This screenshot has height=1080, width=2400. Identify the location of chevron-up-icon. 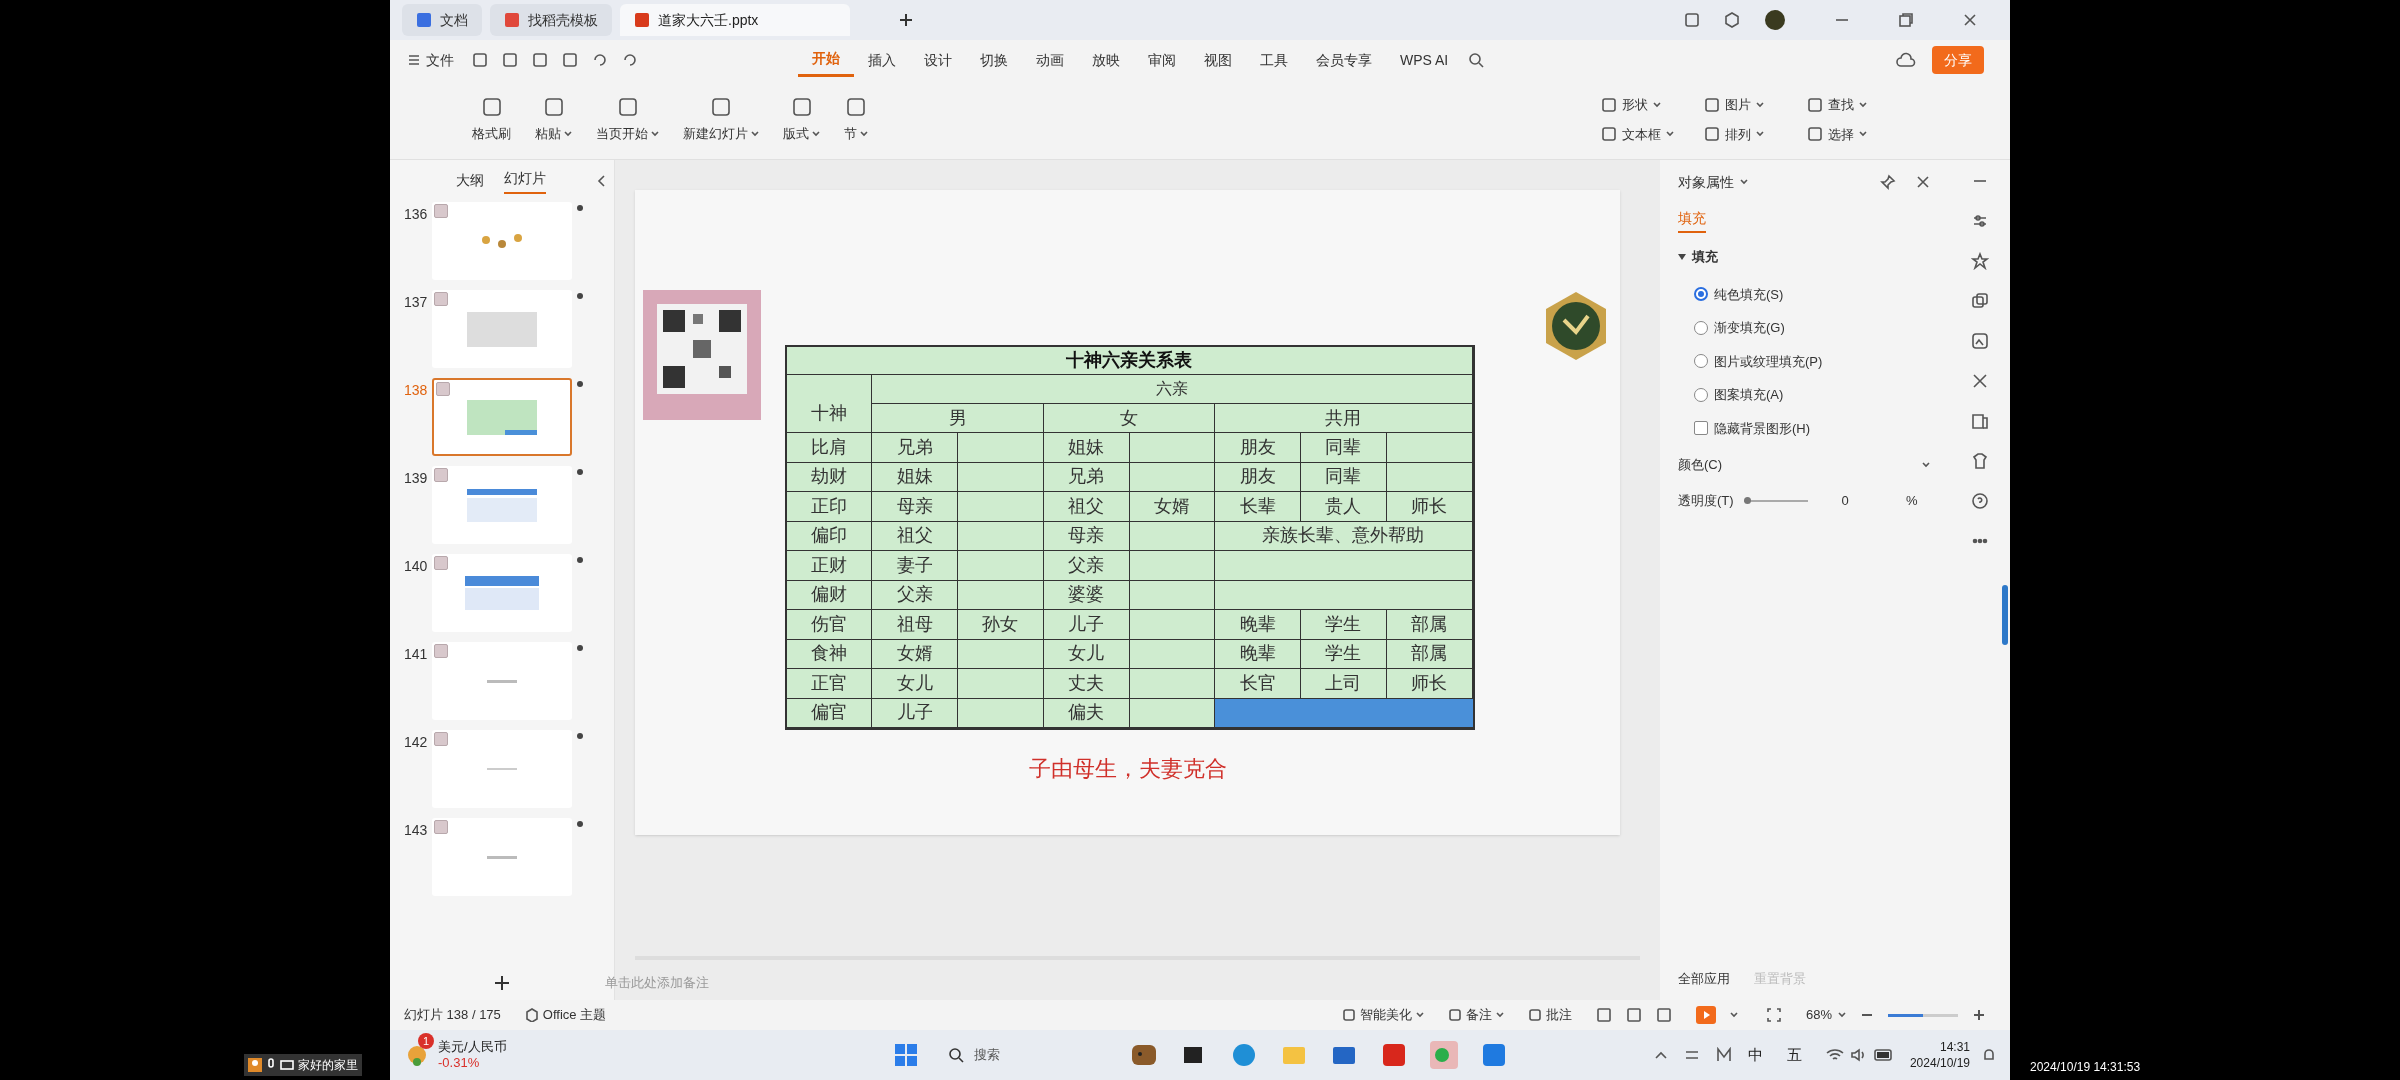
(1660, 1055).